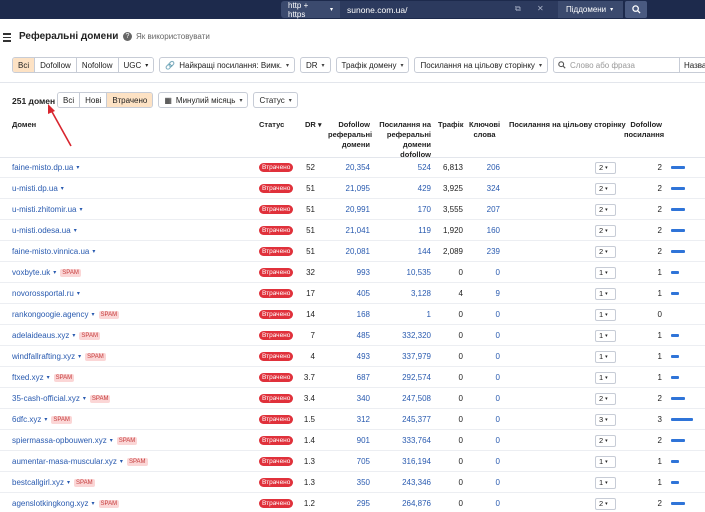  I want to click on links-ref-value: 10,535, so click(408, 272).